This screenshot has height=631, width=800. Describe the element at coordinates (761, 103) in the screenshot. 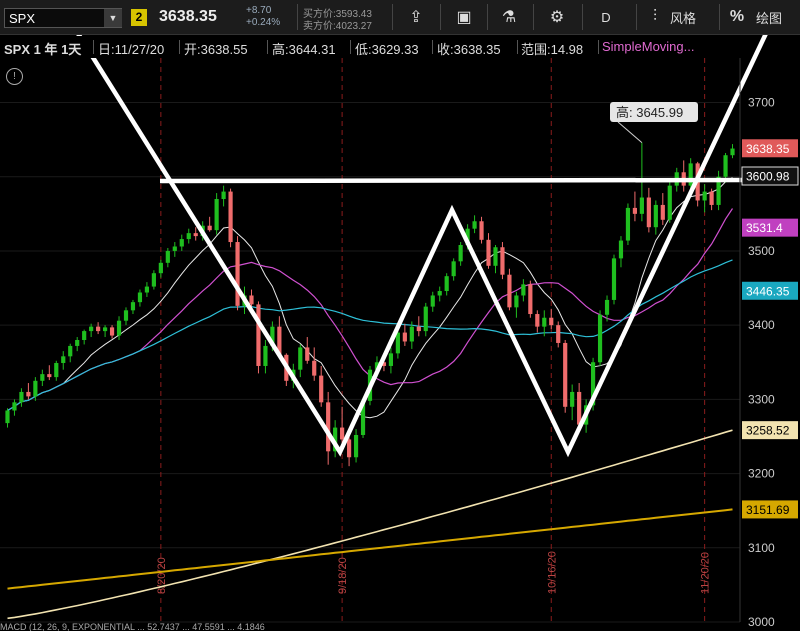

I see `y-tick-label: 3700` at that location.